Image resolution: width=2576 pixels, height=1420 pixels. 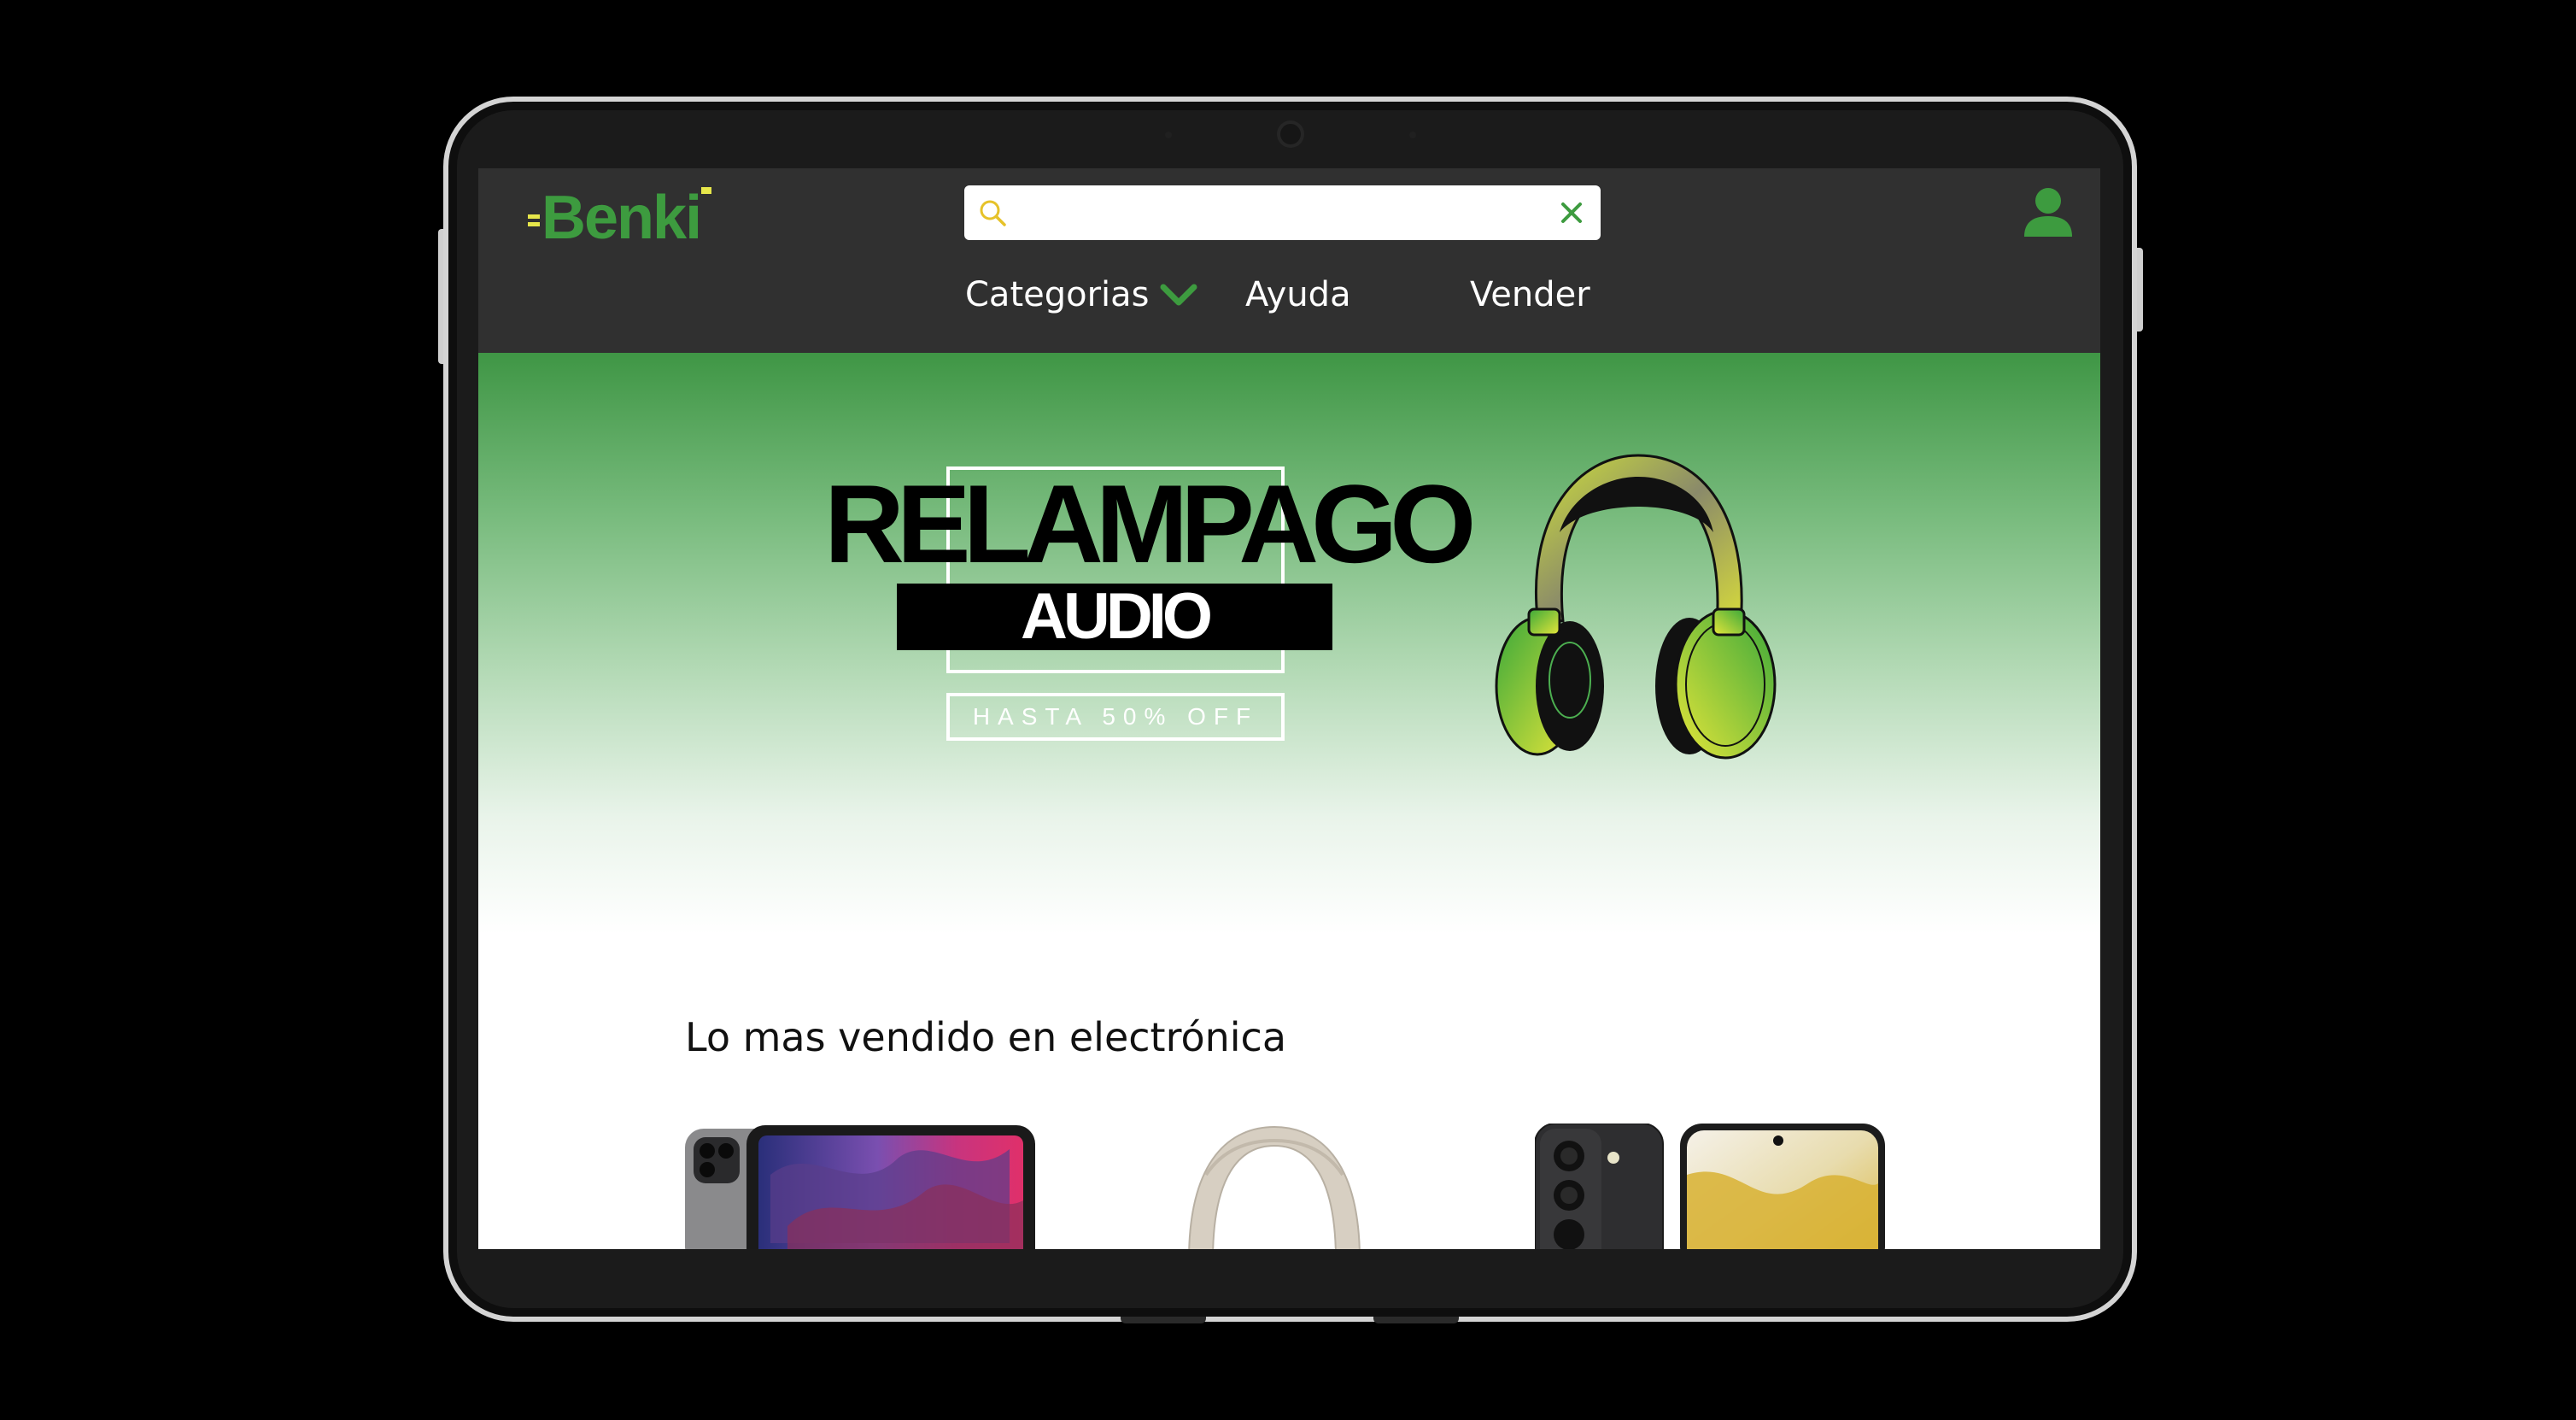 I want to click on logo-text: Benki, so click(x=622, y=218).